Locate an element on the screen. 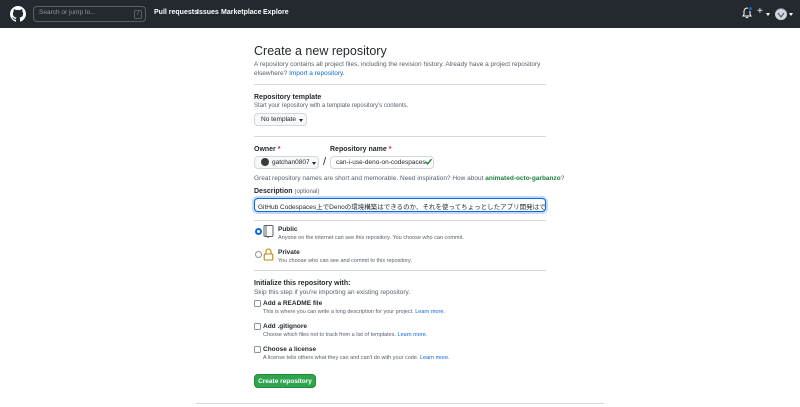  private-title: Private is located at coordinates (289, 252).